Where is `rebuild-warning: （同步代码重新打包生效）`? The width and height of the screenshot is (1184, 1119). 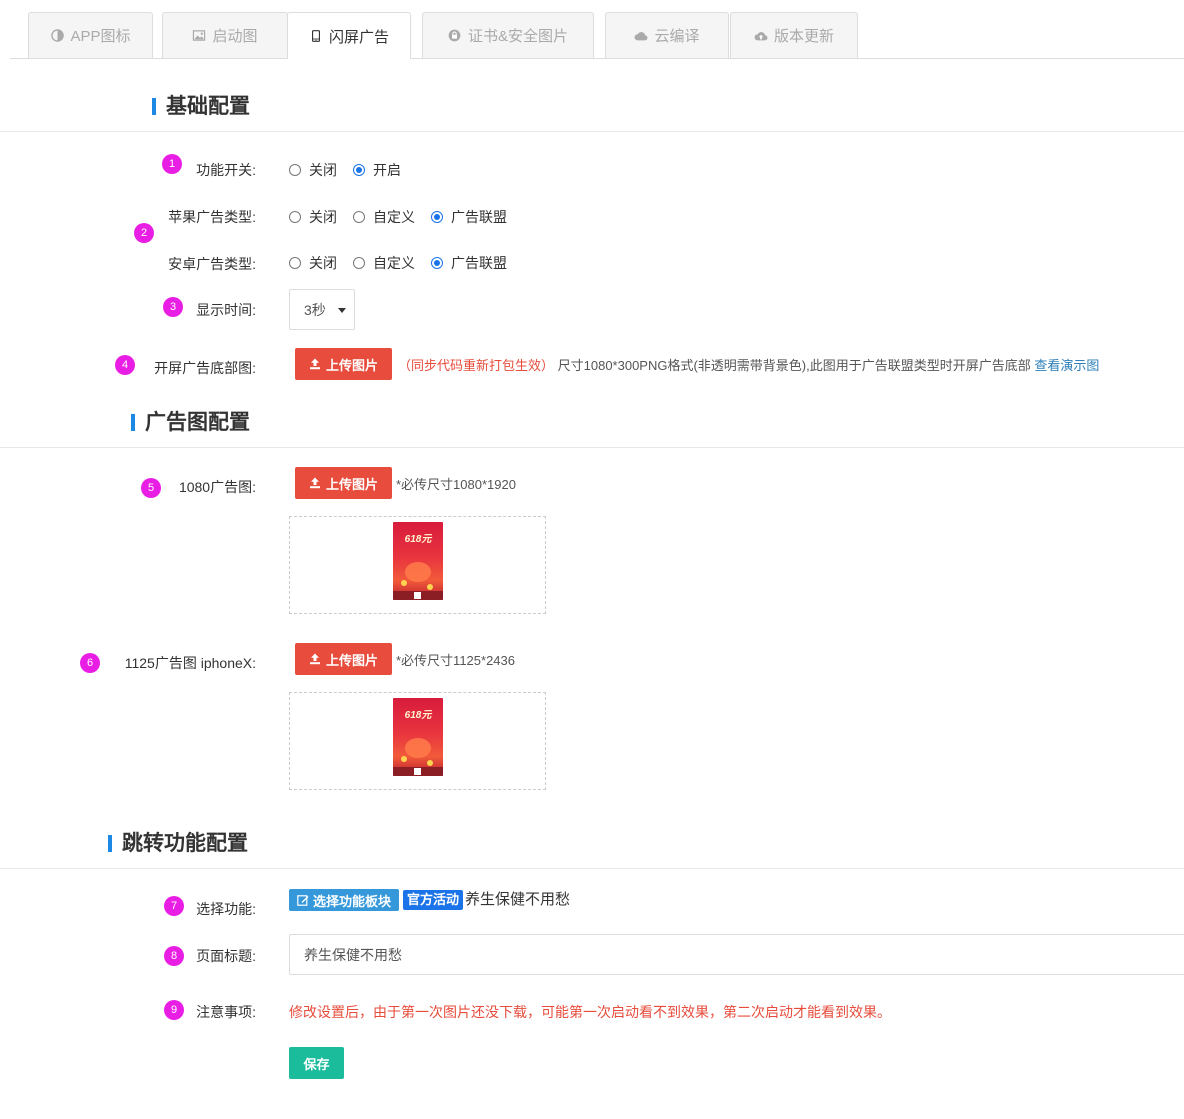
rebuild-warning: （同步代码重新打包生效） is located at coordinates (476, 365).